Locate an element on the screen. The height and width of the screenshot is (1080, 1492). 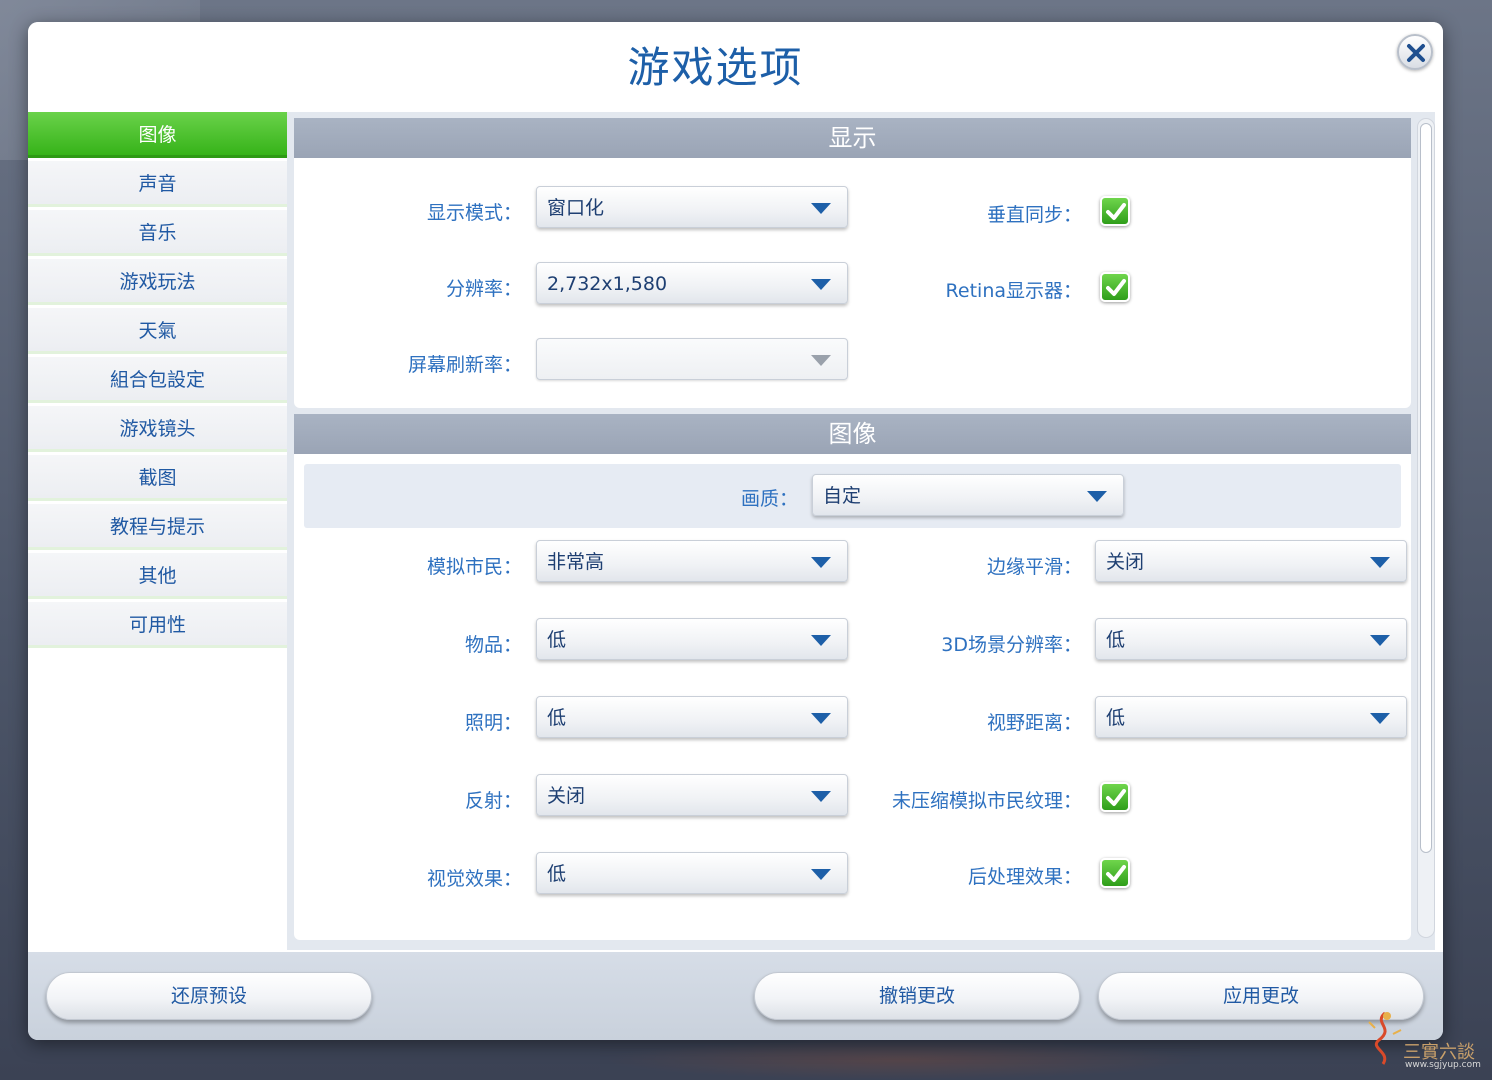
quality-row: 画质： 自定 is located at coordinates (852, 496).